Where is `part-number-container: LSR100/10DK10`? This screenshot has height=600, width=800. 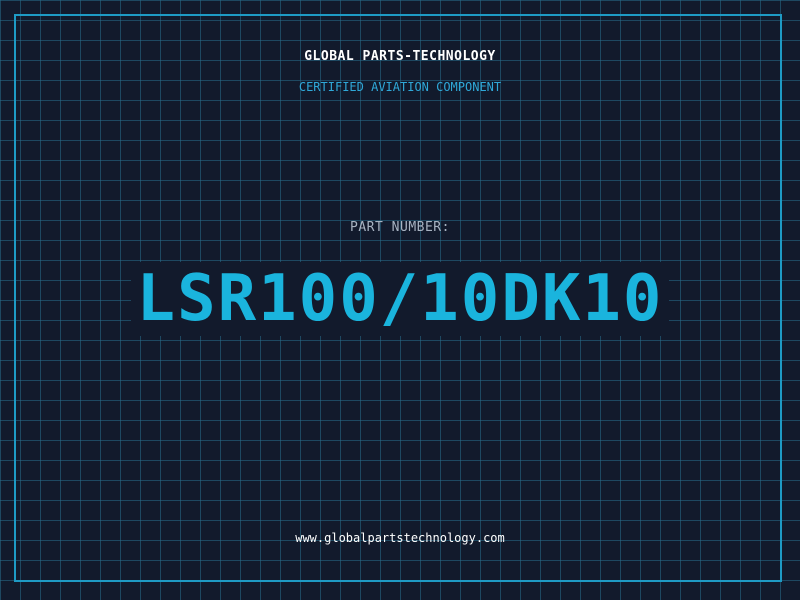 part-number-container: LSR100/10DK10 is located at coordinates (400, 299).